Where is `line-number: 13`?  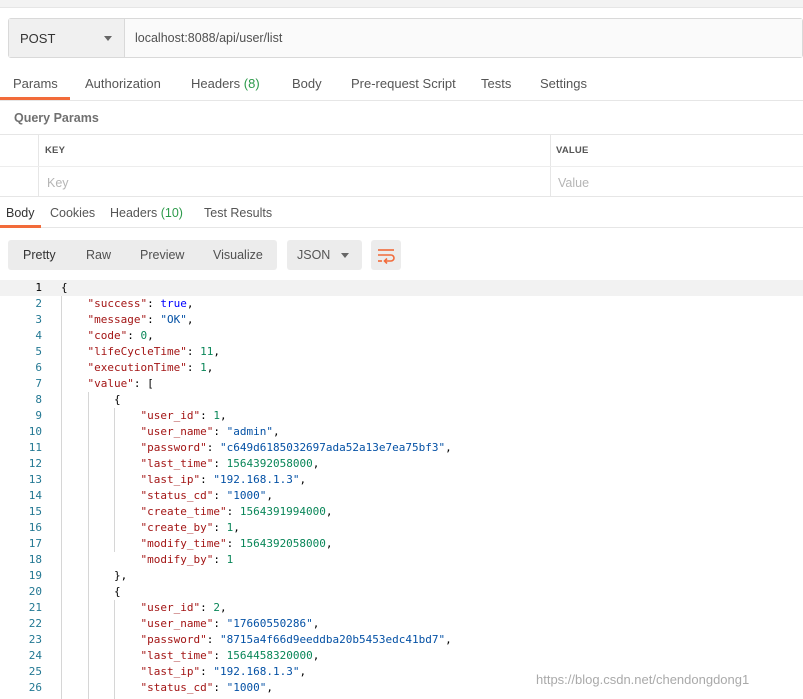
line-number: 13 is located at coordinates (35, 479).